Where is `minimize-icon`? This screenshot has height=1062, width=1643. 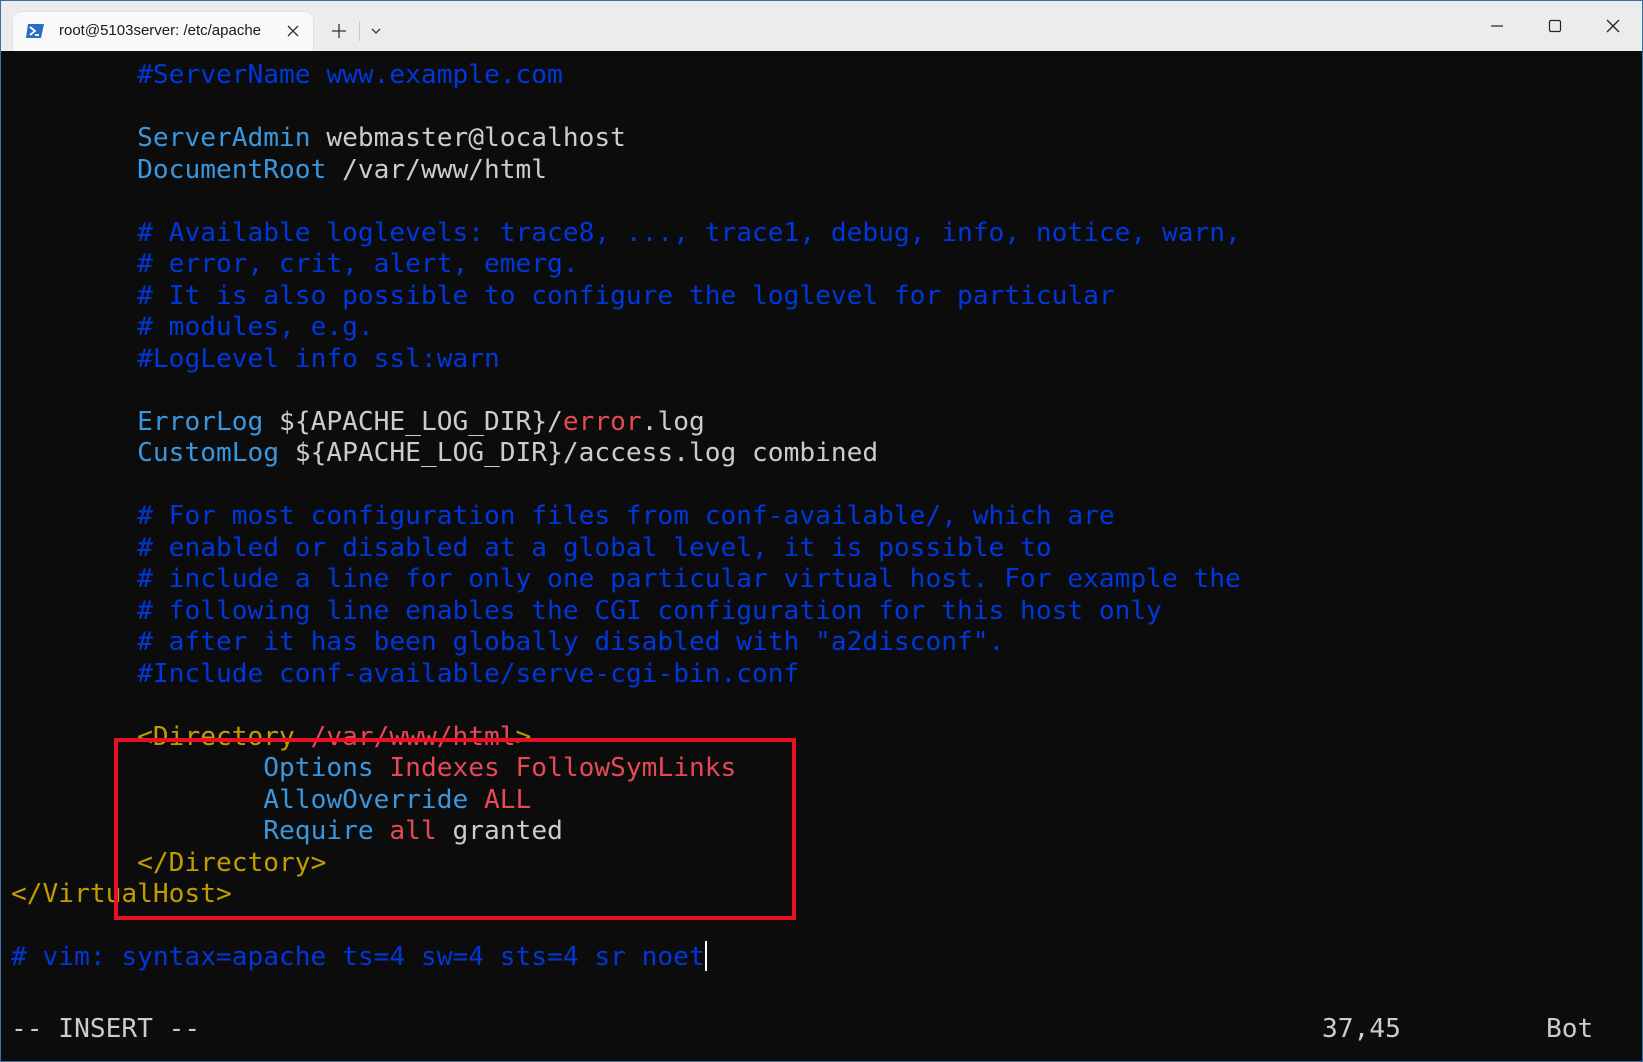 minimize-icon is located at coordinates (1497, 26).